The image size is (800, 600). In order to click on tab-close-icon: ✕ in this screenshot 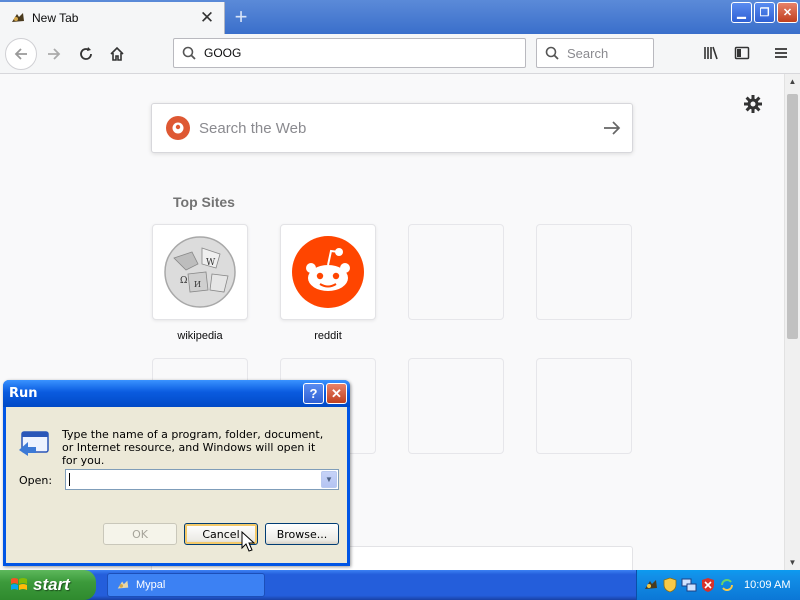, I will do `click(207, 18)`.